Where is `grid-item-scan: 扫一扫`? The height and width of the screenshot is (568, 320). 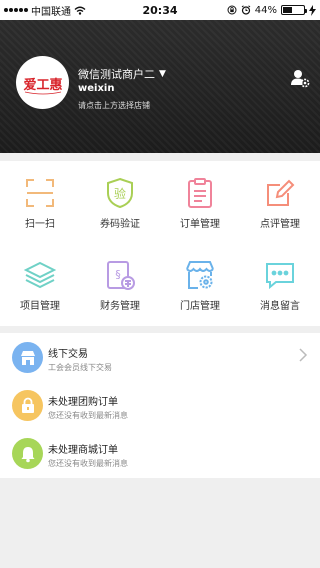
grid-item-scan: 扫一扫 is located at coordinates (40, 212).